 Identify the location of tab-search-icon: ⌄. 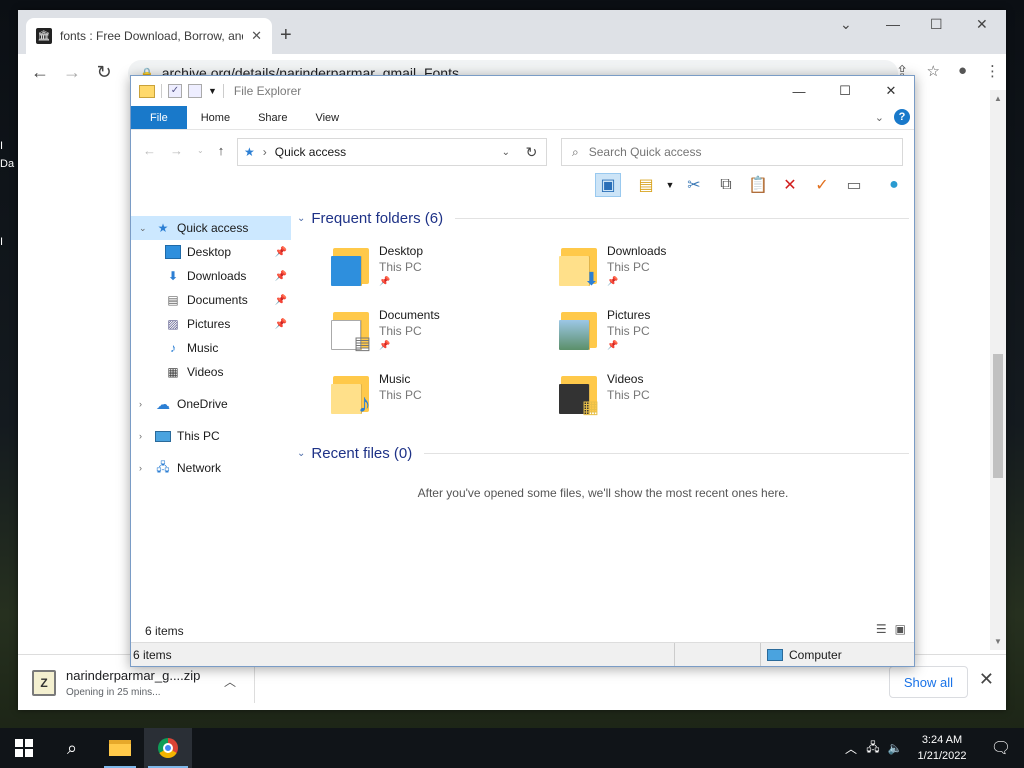
(846, 24).